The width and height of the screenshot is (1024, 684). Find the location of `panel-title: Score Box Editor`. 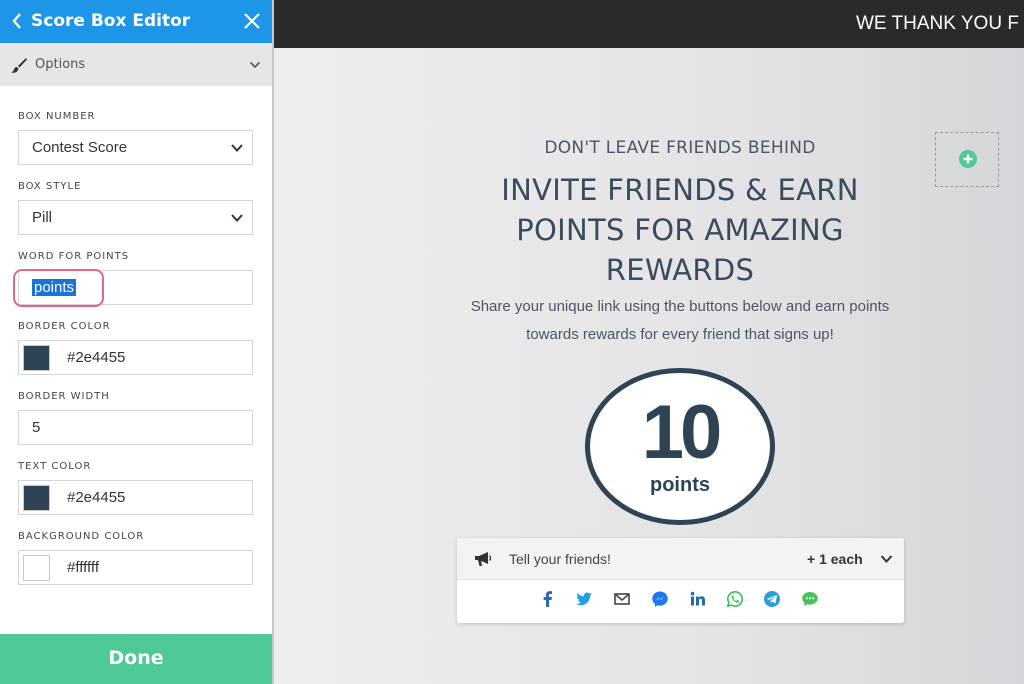

panel-title: Score Box Editor is located at coordinates (111, 21).